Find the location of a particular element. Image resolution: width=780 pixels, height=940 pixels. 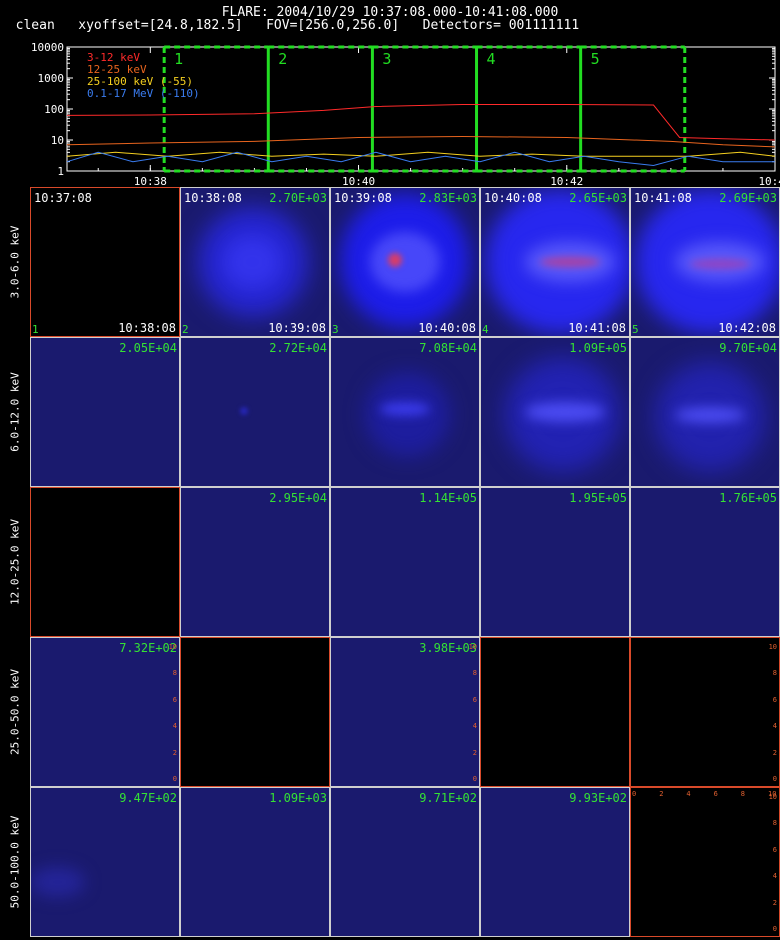

image-panel: 10:40:08 2.65E+03 4 10:41:08 is located at coordinates (555, 262).